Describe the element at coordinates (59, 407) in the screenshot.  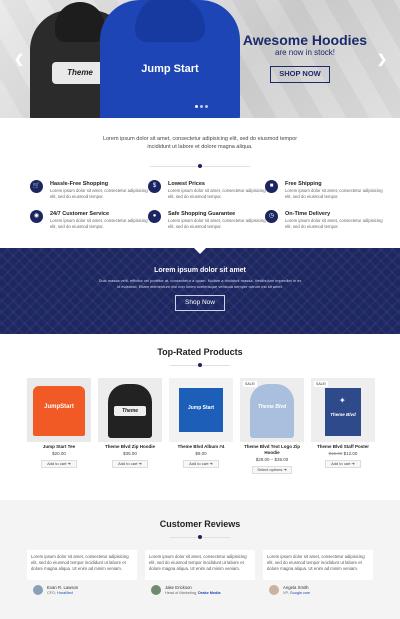
I see `tee-logo: JumpStart` at that location.